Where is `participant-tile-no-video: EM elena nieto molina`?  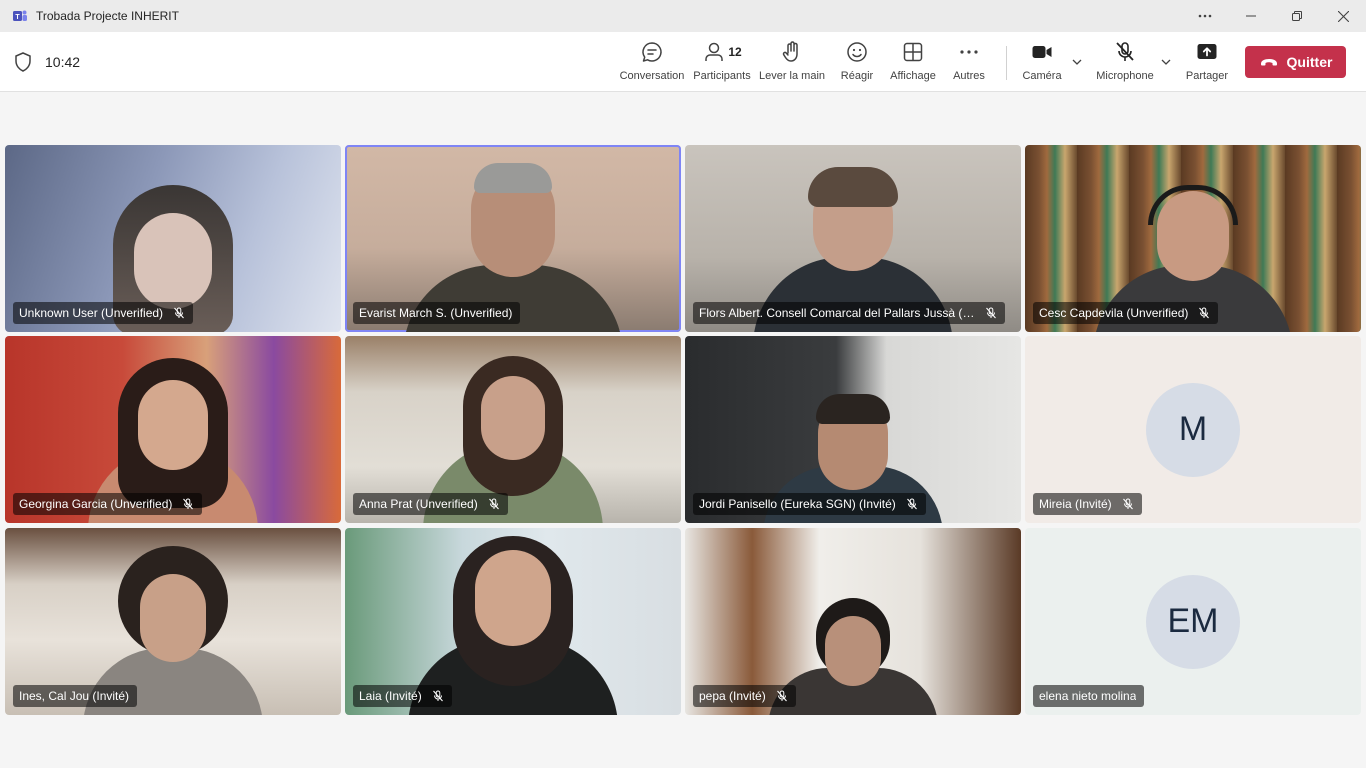
participant-tile-no-video: EM elena nieto molina is located at coordinates (1193, 621).